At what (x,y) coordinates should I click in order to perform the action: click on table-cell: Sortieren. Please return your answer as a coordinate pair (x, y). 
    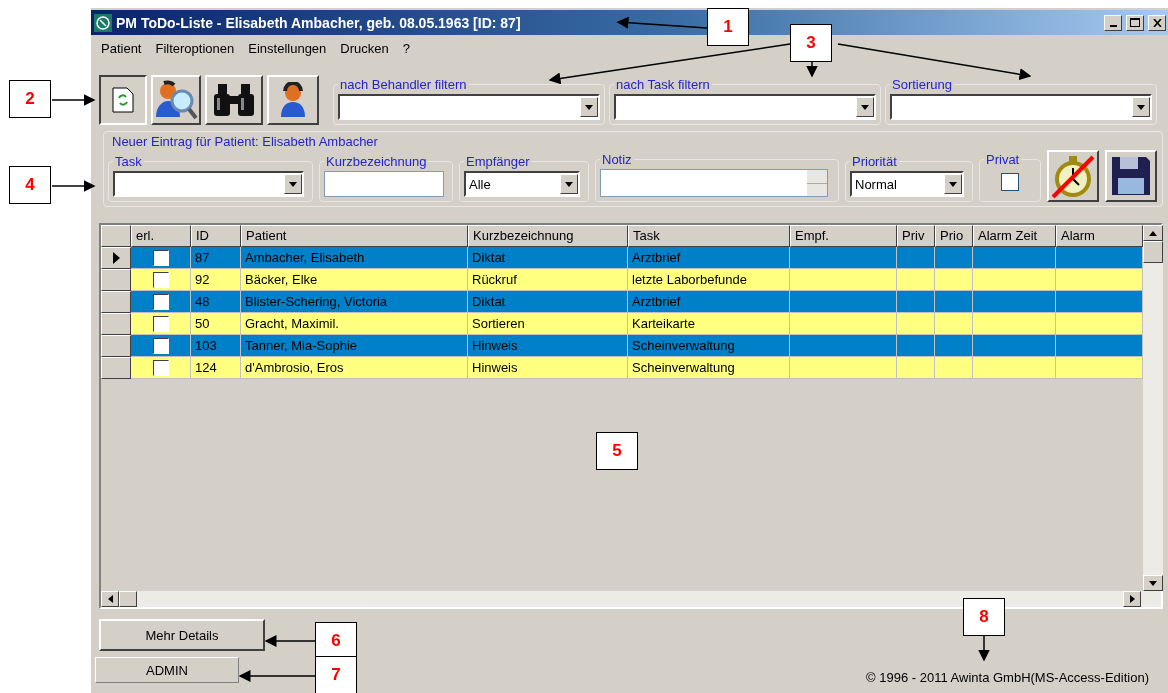
    Looking at the image, I should click on (548, 324).